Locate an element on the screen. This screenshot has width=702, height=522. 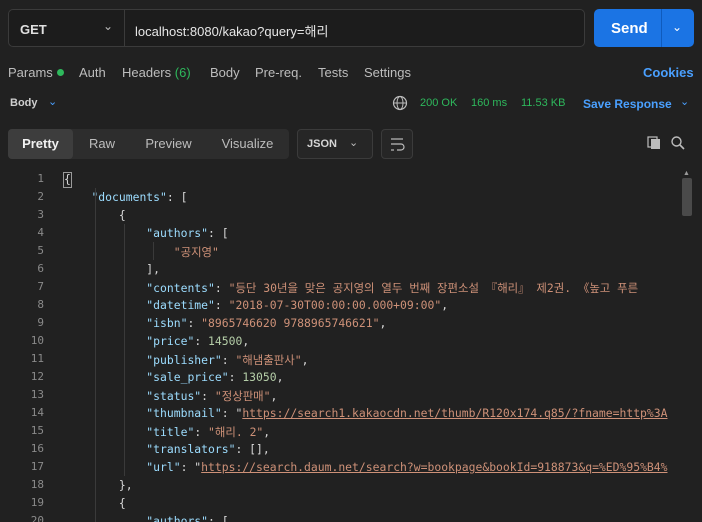
tab-auth: Auth is located at coordinates (92, 72).